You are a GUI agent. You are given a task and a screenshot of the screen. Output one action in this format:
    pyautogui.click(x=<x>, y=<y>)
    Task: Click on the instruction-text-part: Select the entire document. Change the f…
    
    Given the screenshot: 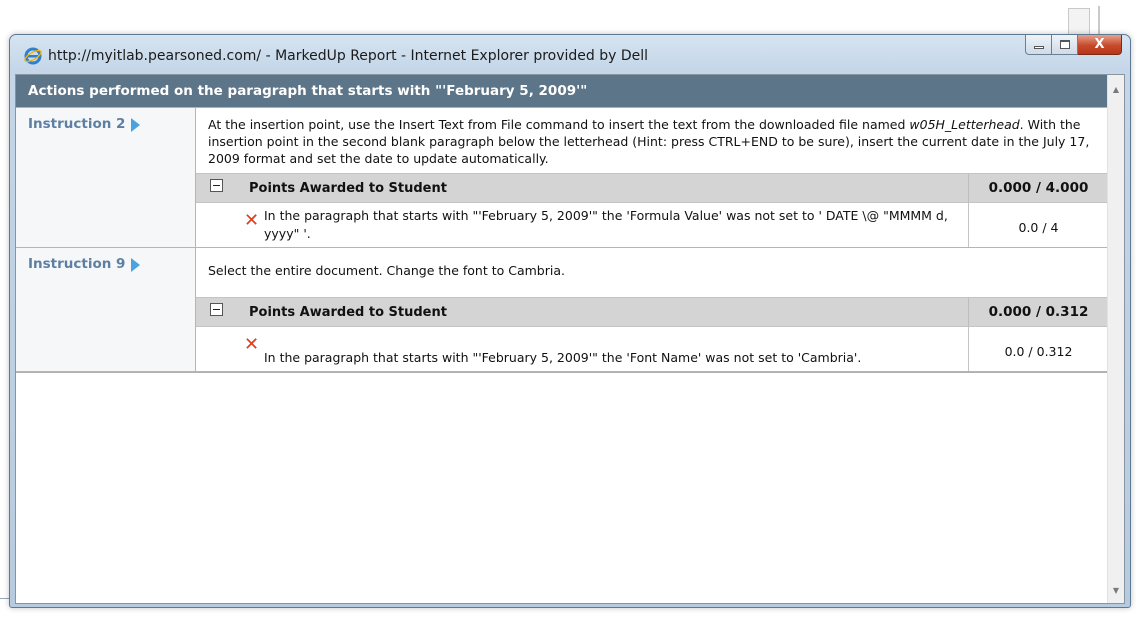 What is the action you would take?
    pyautogui.click(x=386, y=270)
    